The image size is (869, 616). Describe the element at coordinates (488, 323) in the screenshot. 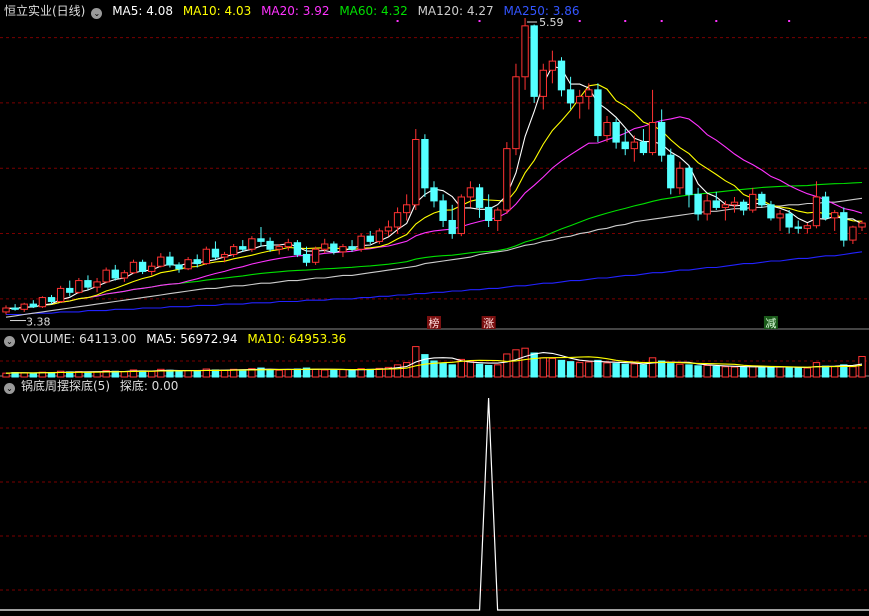

I see `event-marker-label: 涨` at that location.